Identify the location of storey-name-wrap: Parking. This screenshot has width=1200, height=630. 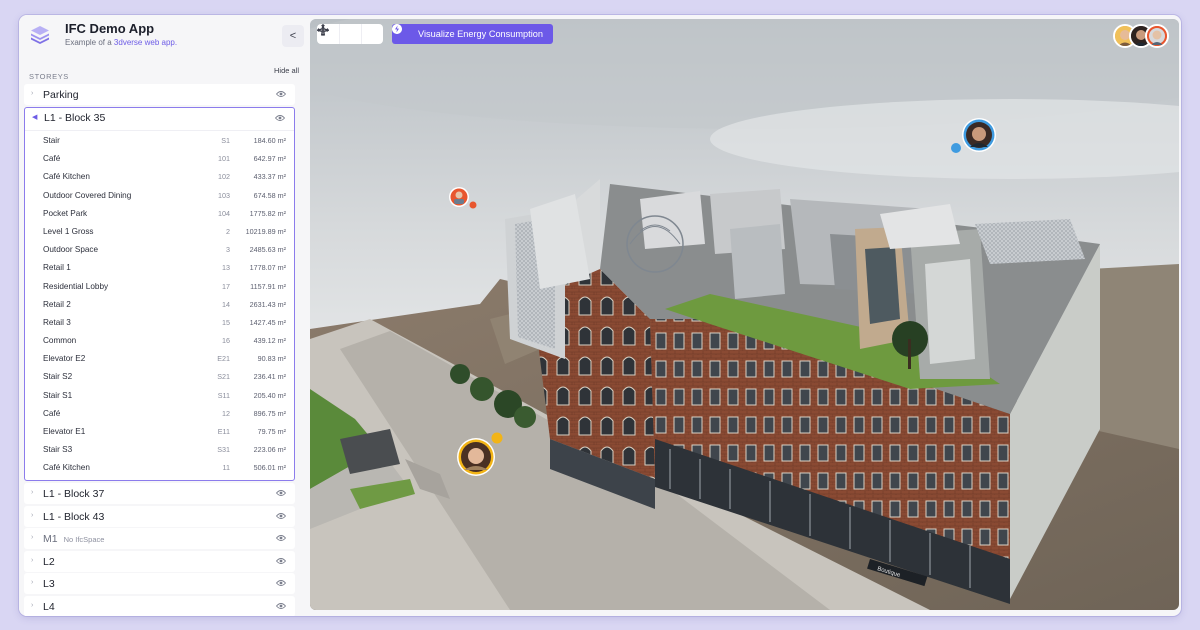
(61, 95).